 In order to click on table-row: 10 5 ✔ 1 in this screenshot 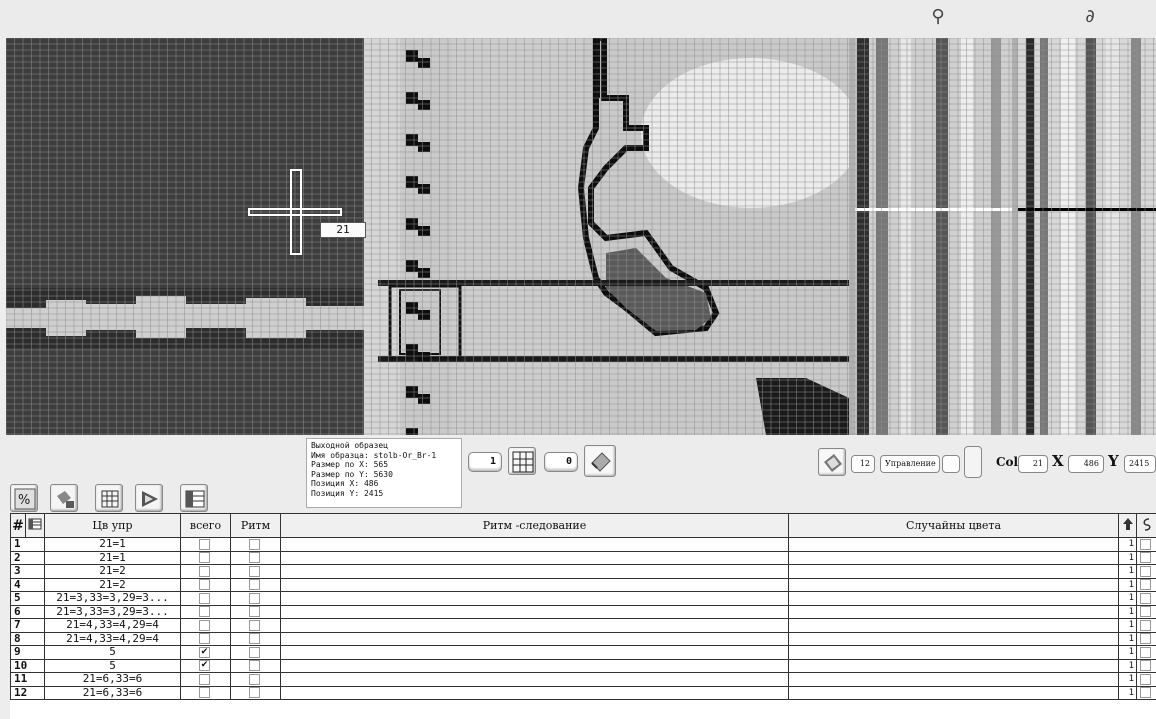, I will do `click(583, 665)`.